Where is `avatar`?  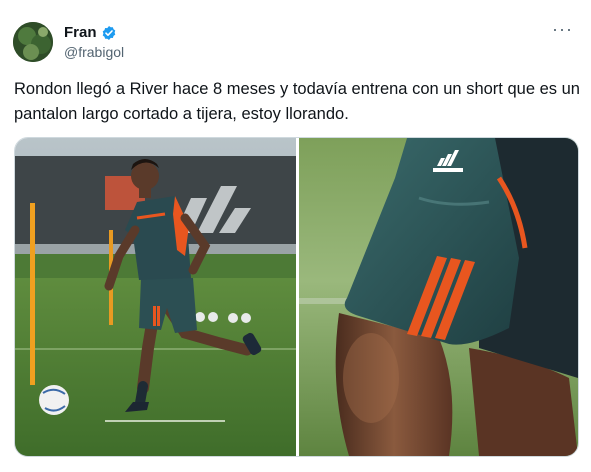 avatar is located at coordinates (33, 42).